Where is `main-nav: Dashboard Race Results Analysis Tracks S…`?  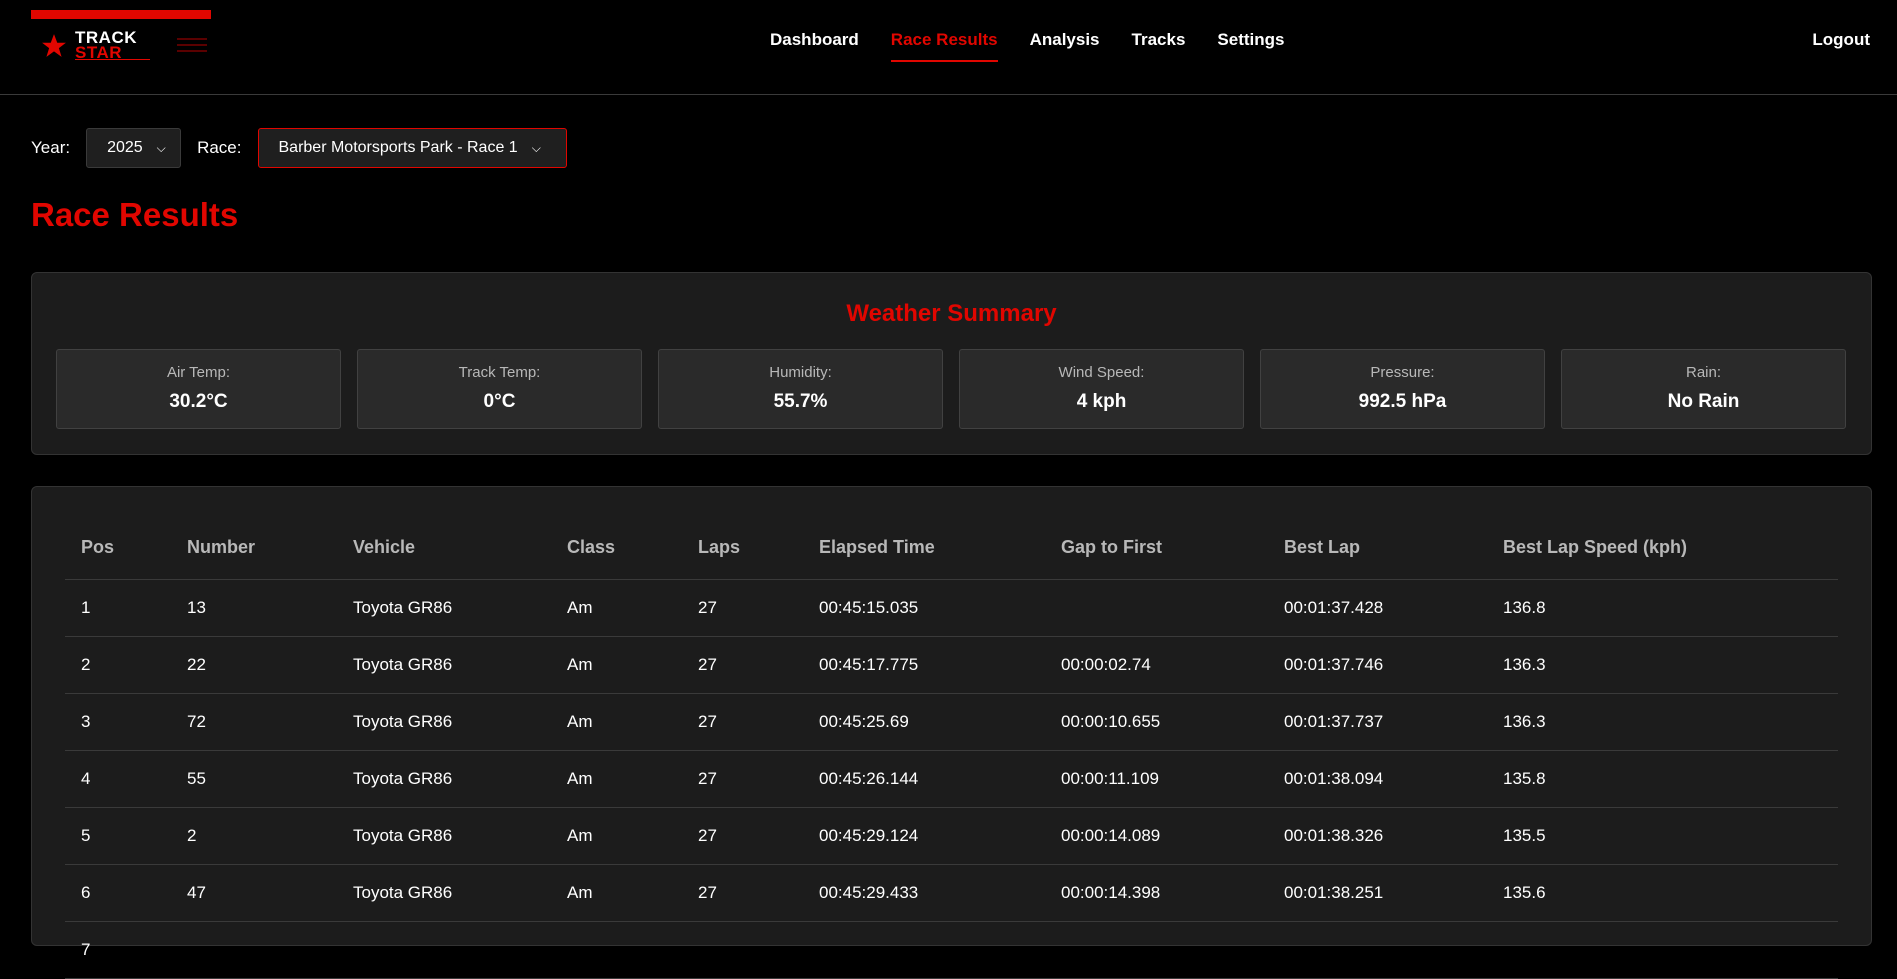 main-nav: Dashboard Race Results Analysis Tracks S… is located at coordinates (1043, 46).